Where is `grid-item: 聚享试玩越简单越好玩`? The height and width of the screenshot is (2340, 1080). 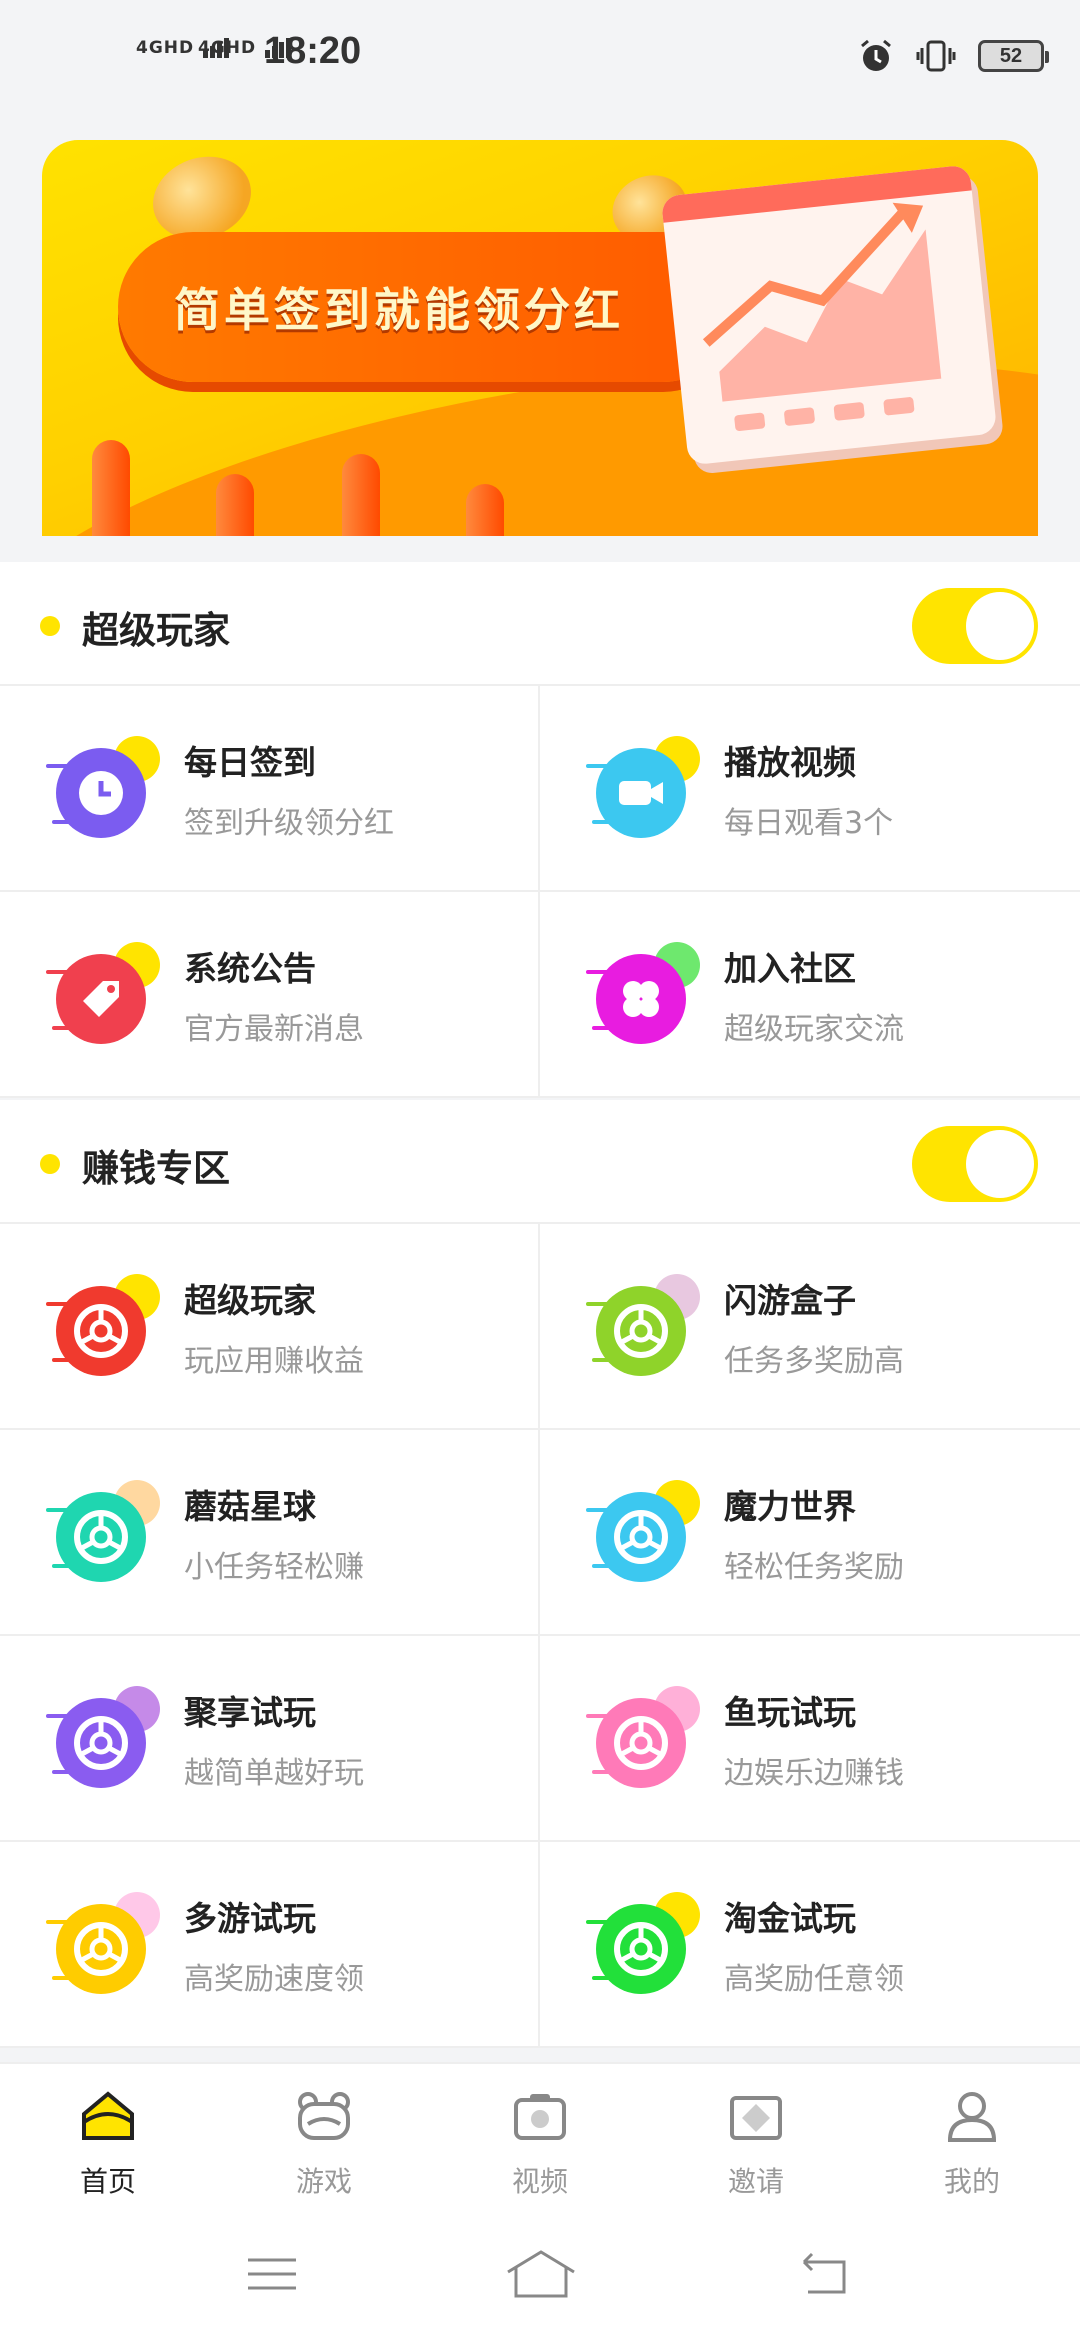 grid-item: 聚享试玩越简单越好玩 is located at coordinates (270, 1739).